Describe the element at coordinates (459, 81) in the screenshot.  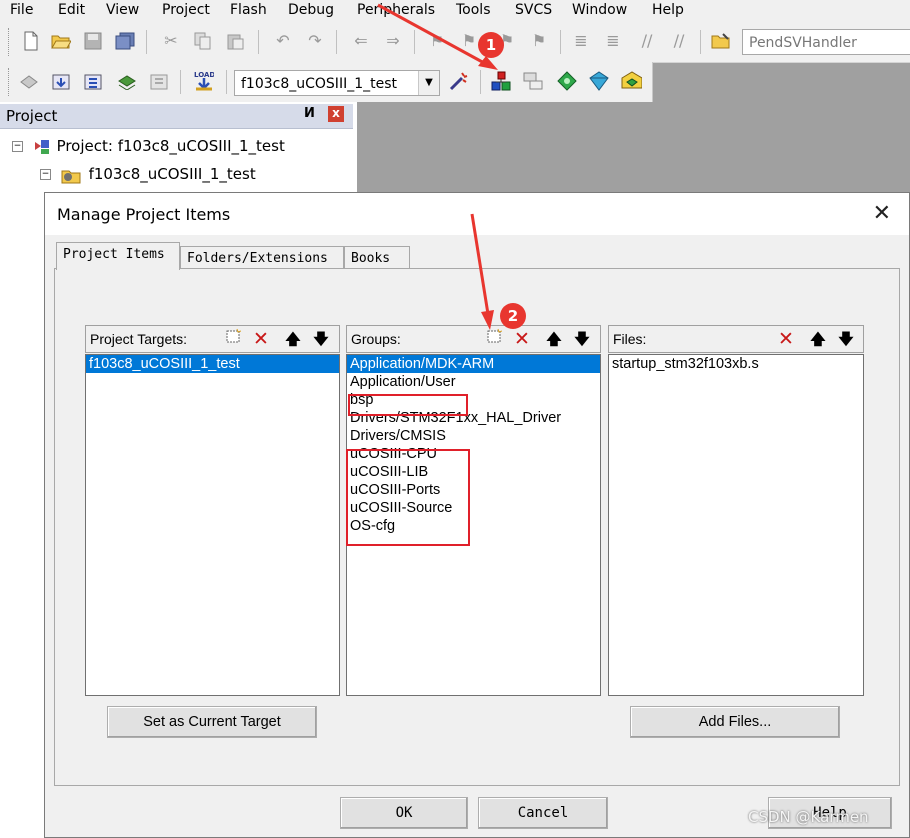
I see `options-for-target-icon` at that location.